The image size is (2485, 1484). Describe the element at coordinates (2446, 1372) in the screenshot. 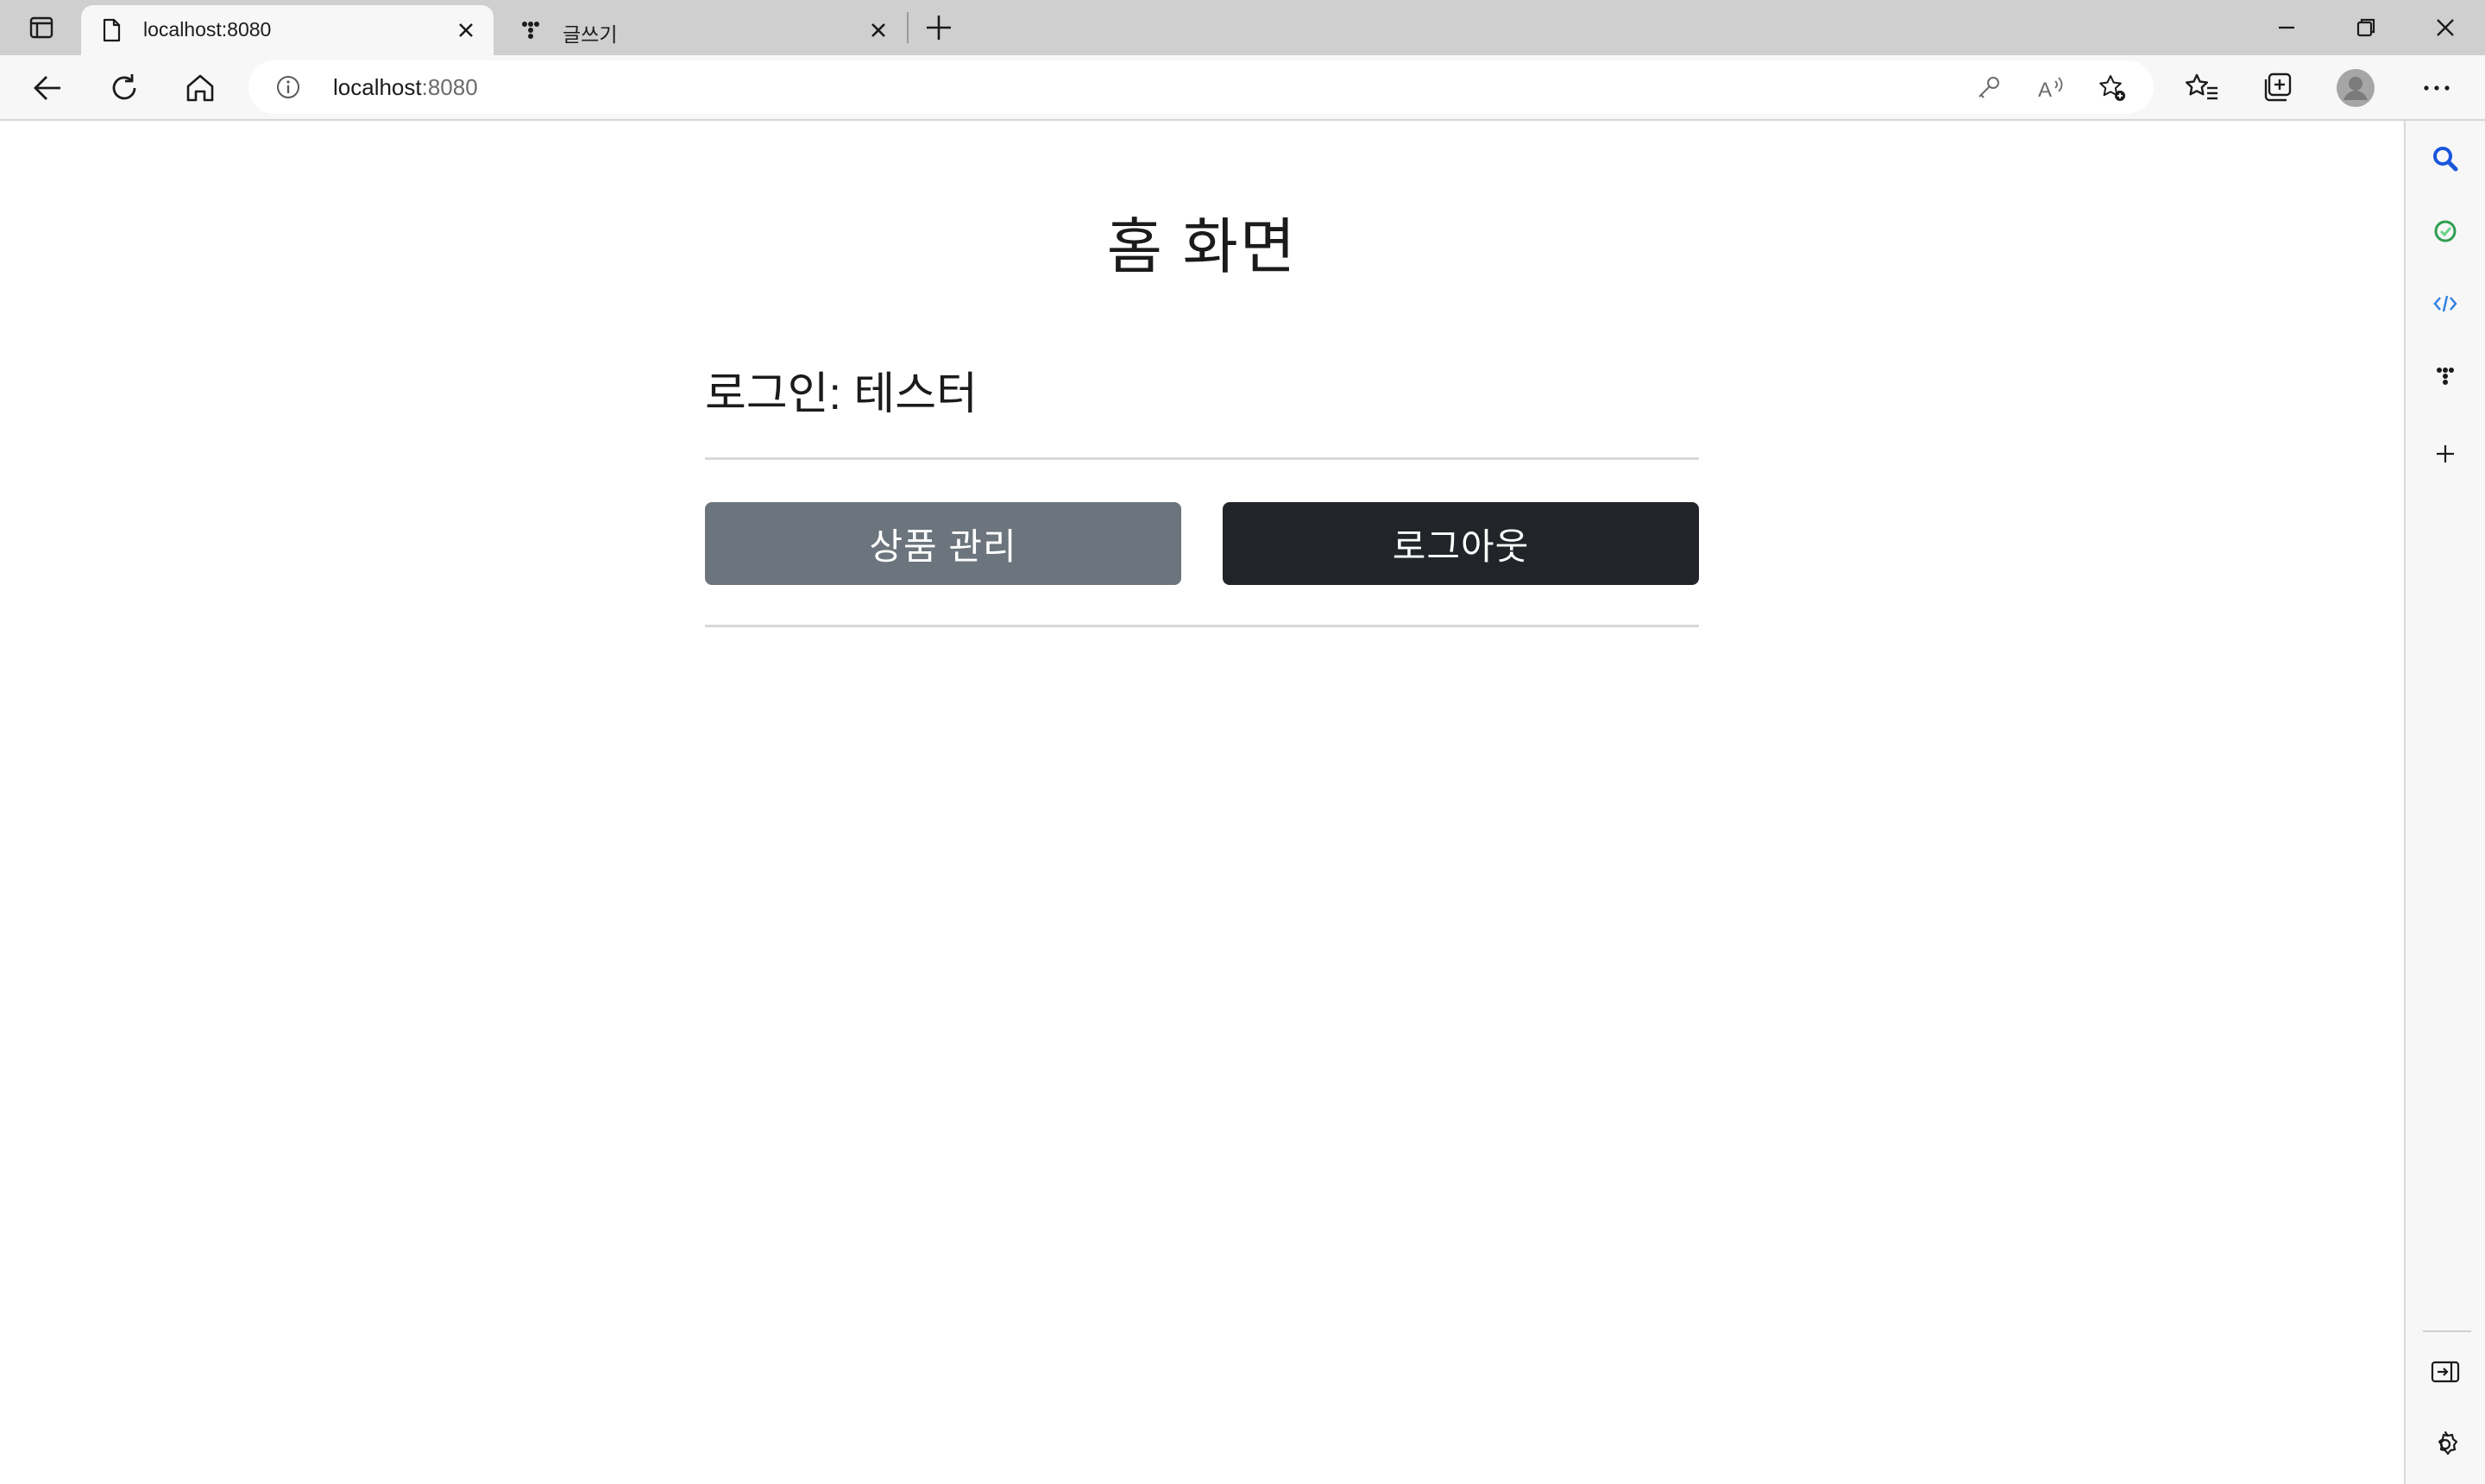

I see `hide-sidebar-icon` at that location.